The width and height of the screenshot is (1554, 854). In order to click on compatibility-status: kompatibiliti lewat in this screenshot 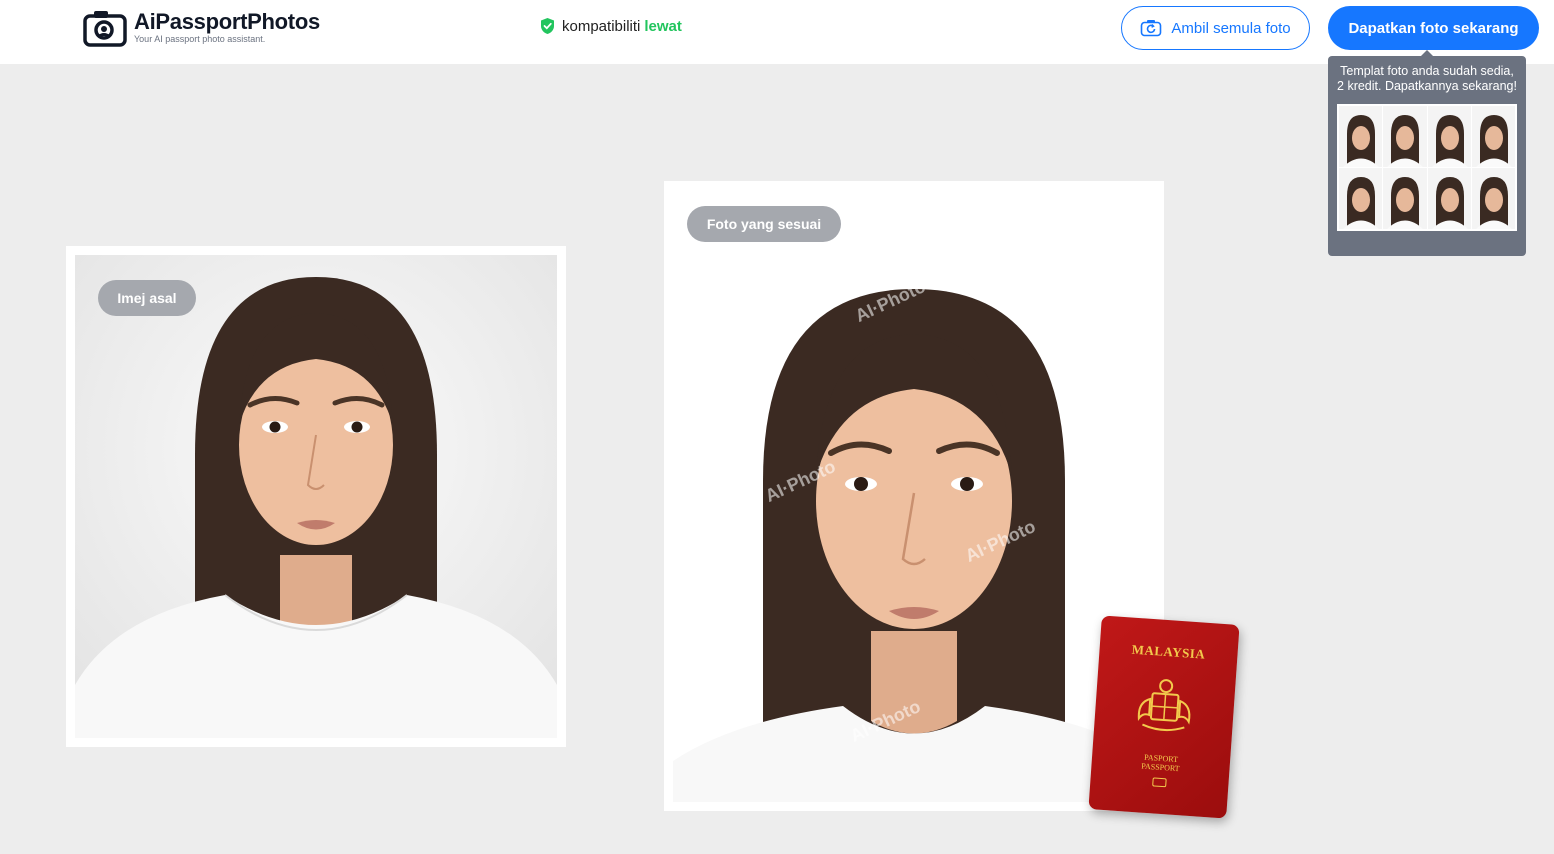, I will do `click(611, 26)`.